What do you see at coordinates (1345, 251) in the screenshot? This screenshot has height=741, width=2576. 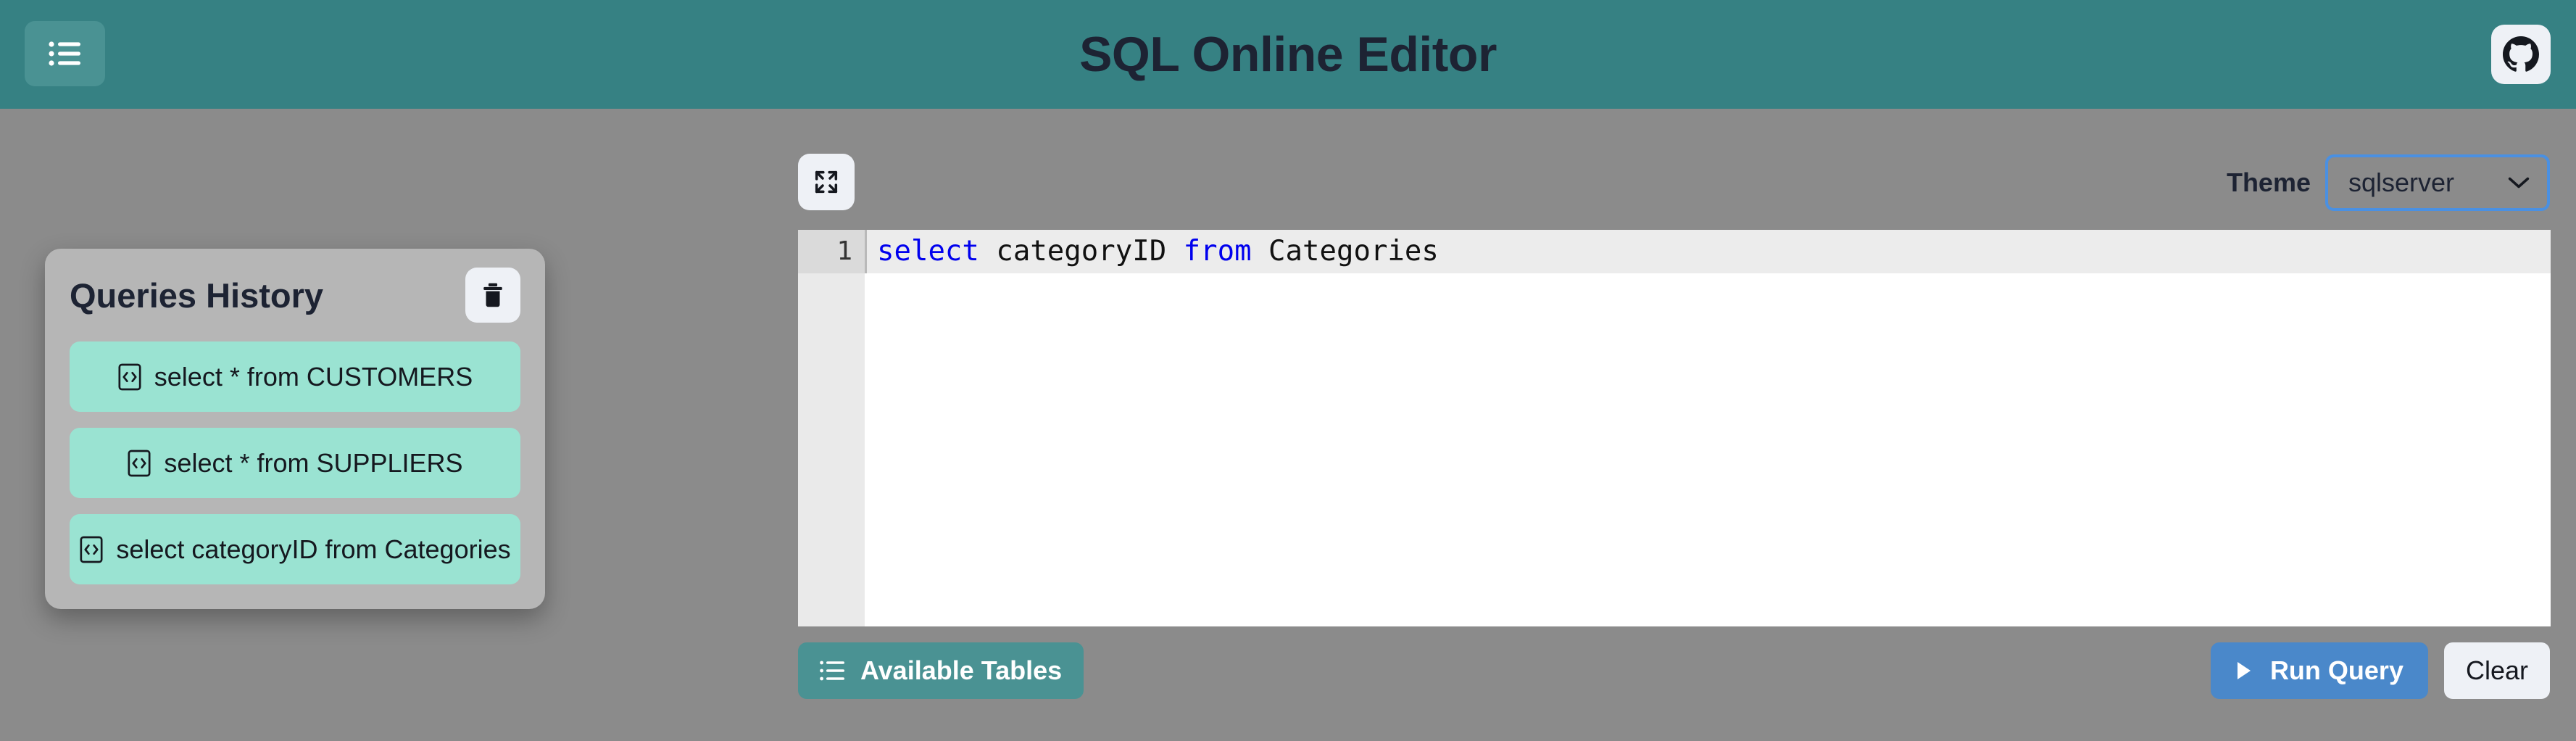 I see `sql-text: Categories` at bounding box center [1345, 251].